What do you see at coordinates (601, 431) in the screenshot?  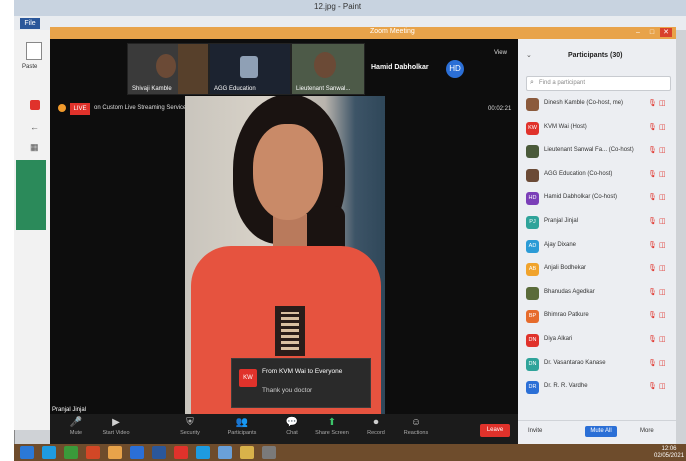 I see `mute-all-button: Mute All` at bounding box center [601, 431].